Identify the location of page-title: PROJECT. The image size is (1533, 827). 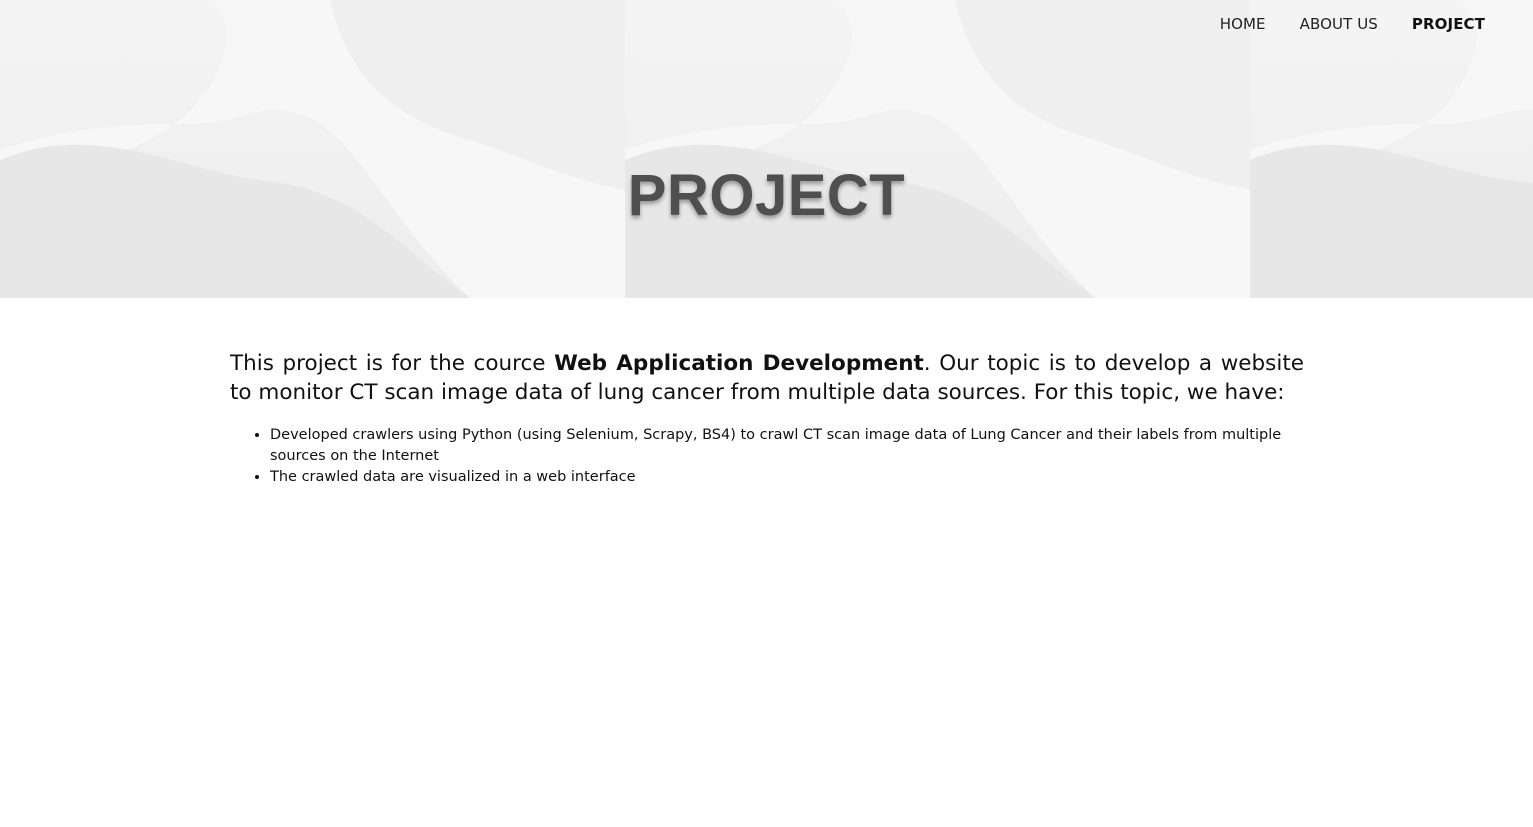
(766, 195).